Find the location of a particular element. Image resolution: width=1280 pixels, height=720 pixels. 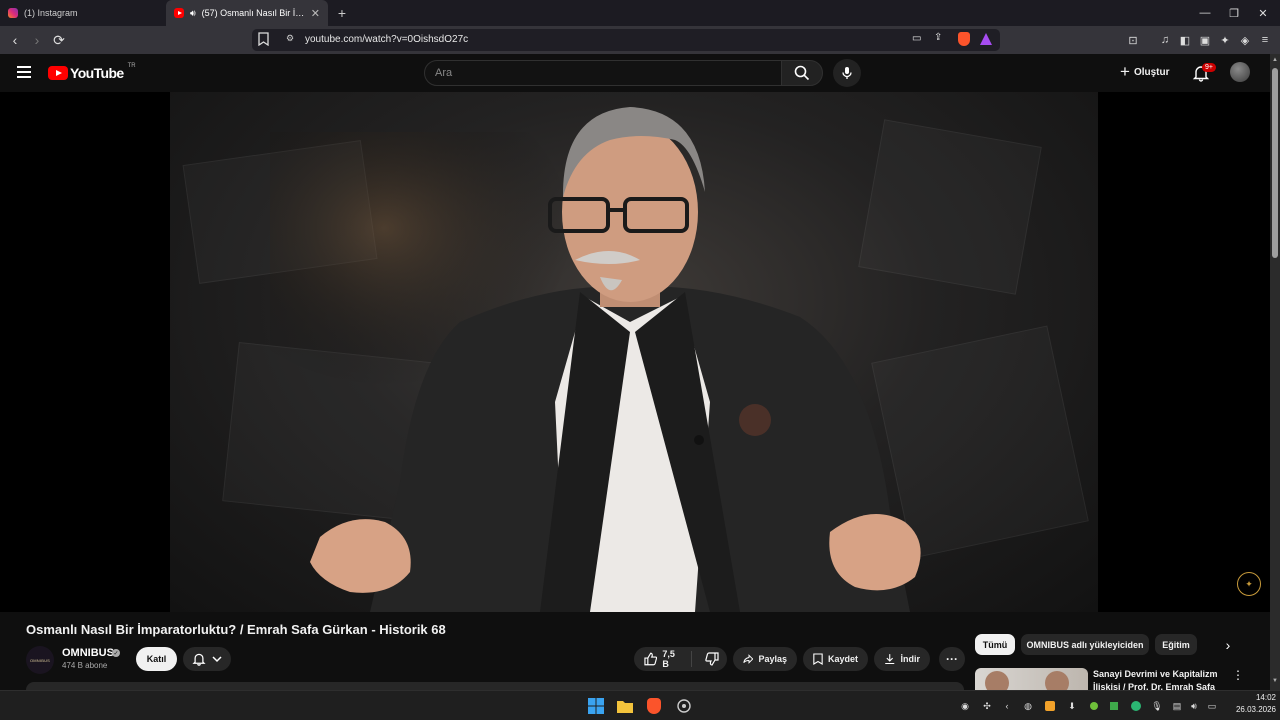

tray-app-icon: ◉ is located at coordinates (965, 706).